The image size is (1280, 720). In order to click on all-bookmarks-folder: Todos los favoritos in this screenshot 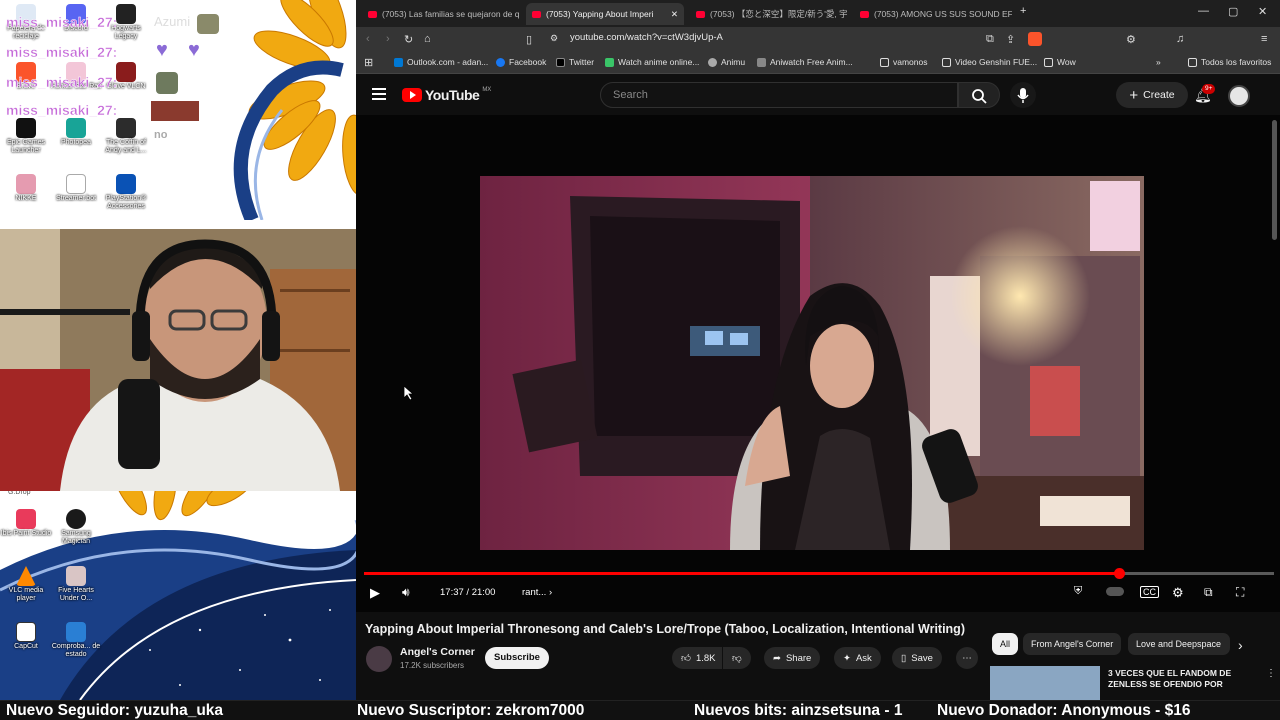, I will do `click(1229, 62)`.